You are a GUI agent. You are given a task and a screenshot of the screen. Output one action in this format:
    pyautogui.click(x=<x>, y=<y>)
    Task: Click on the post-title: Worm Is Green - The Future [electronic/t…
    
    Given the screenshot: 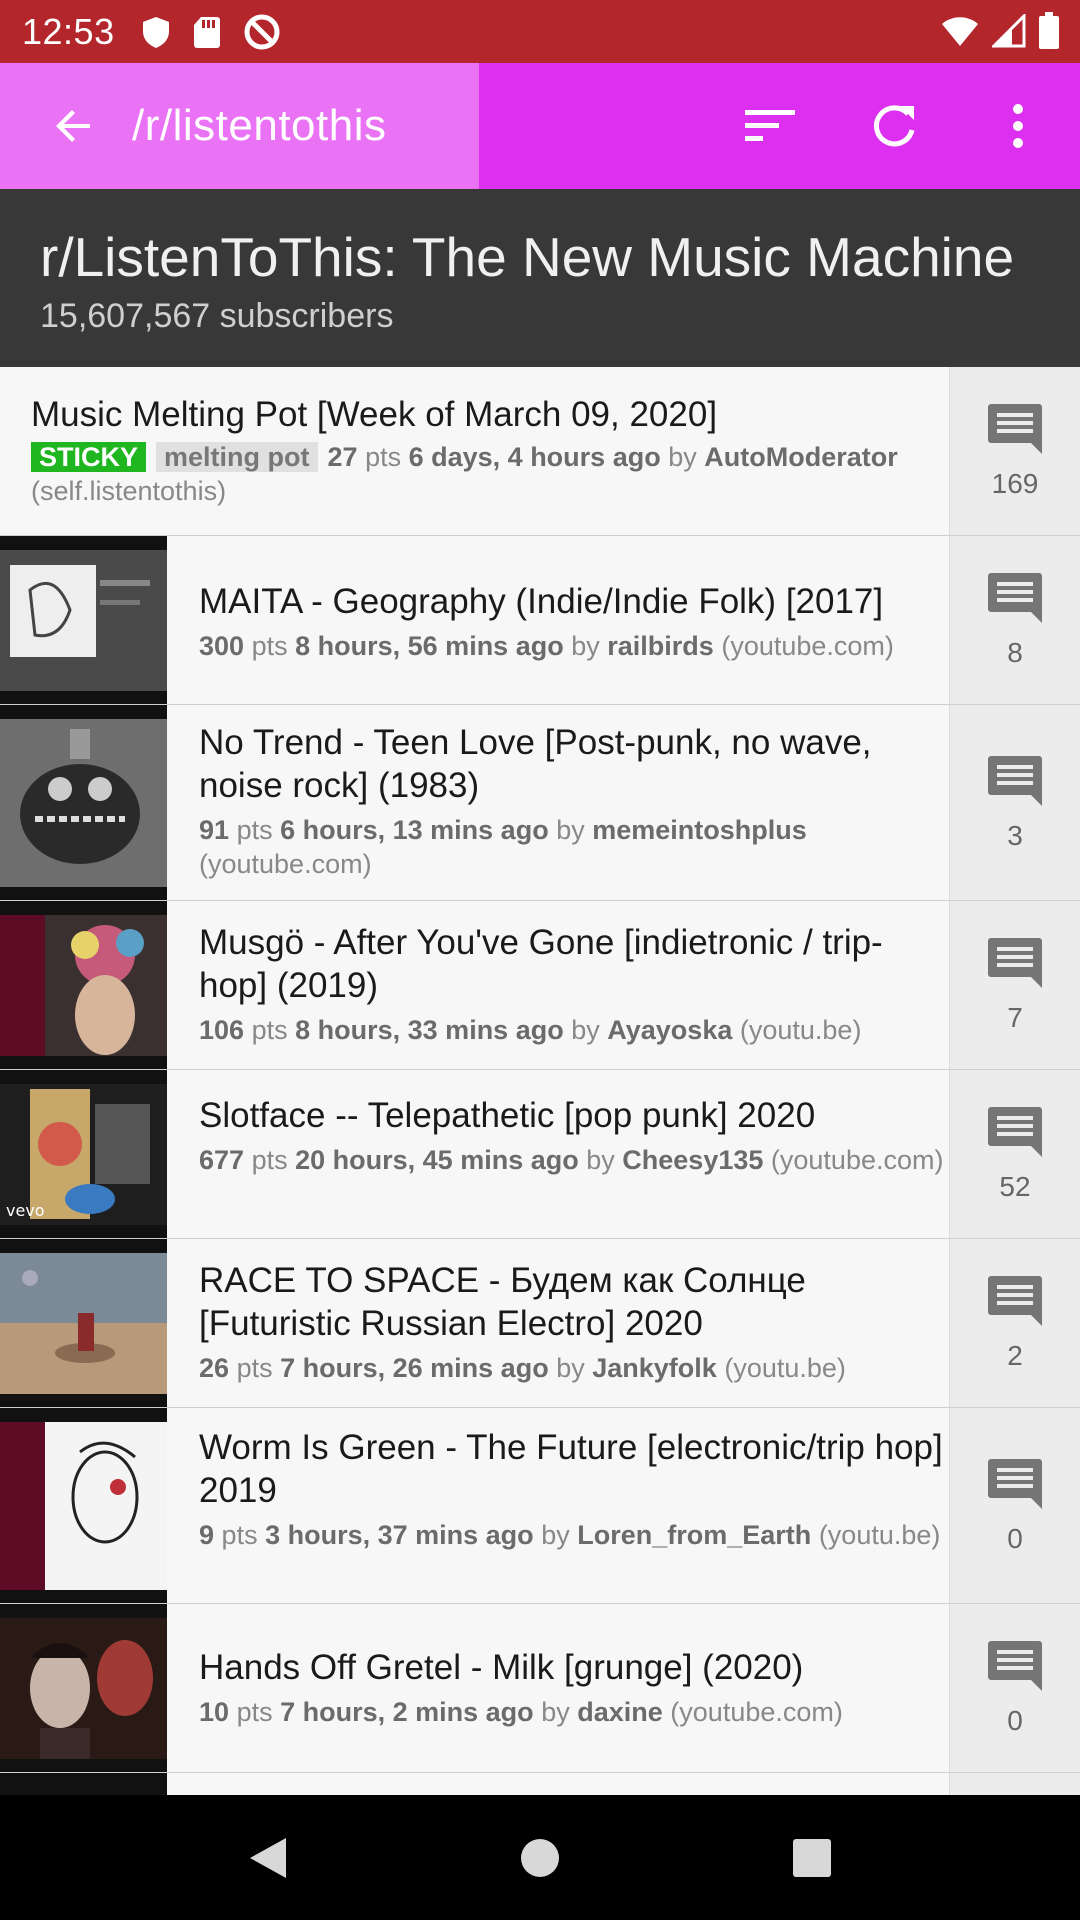 What is the action you would take?
    pyautogui.click(x=571, y=1469)
    